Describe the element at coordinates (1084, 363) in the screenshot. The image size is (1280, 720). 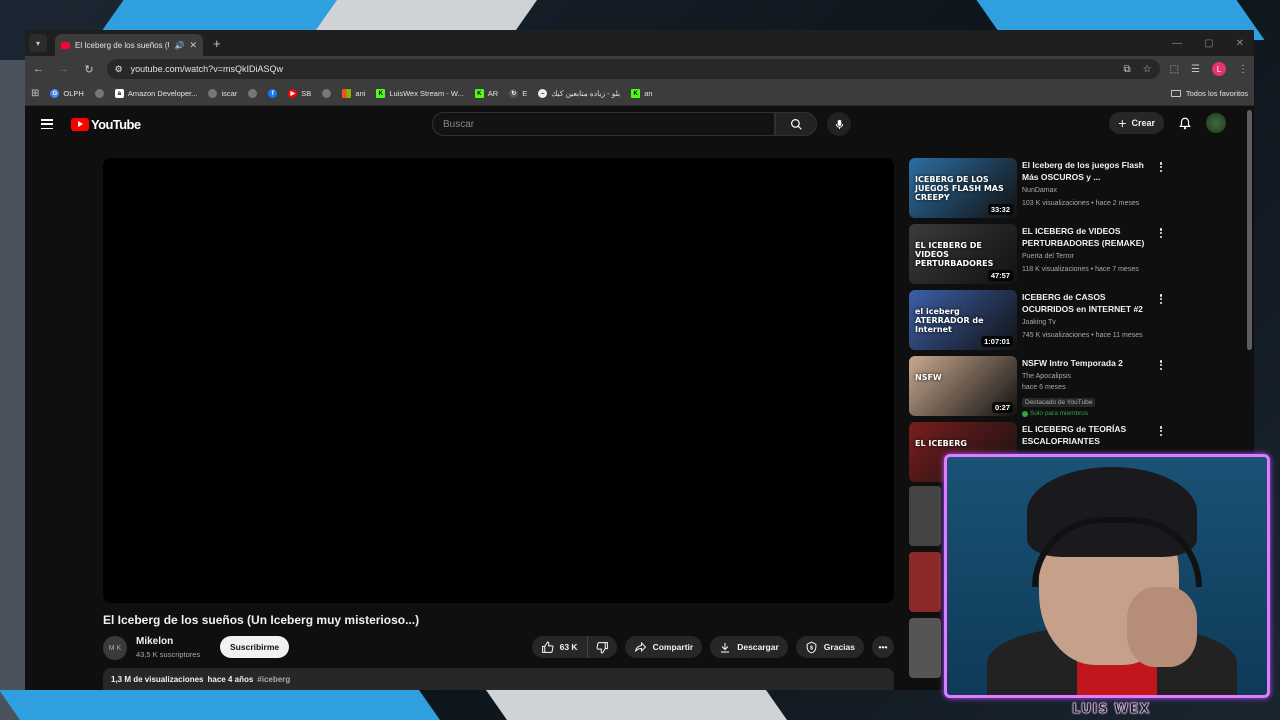
I see `related-video-title: NSFW Intro Temporada 2` at that location.